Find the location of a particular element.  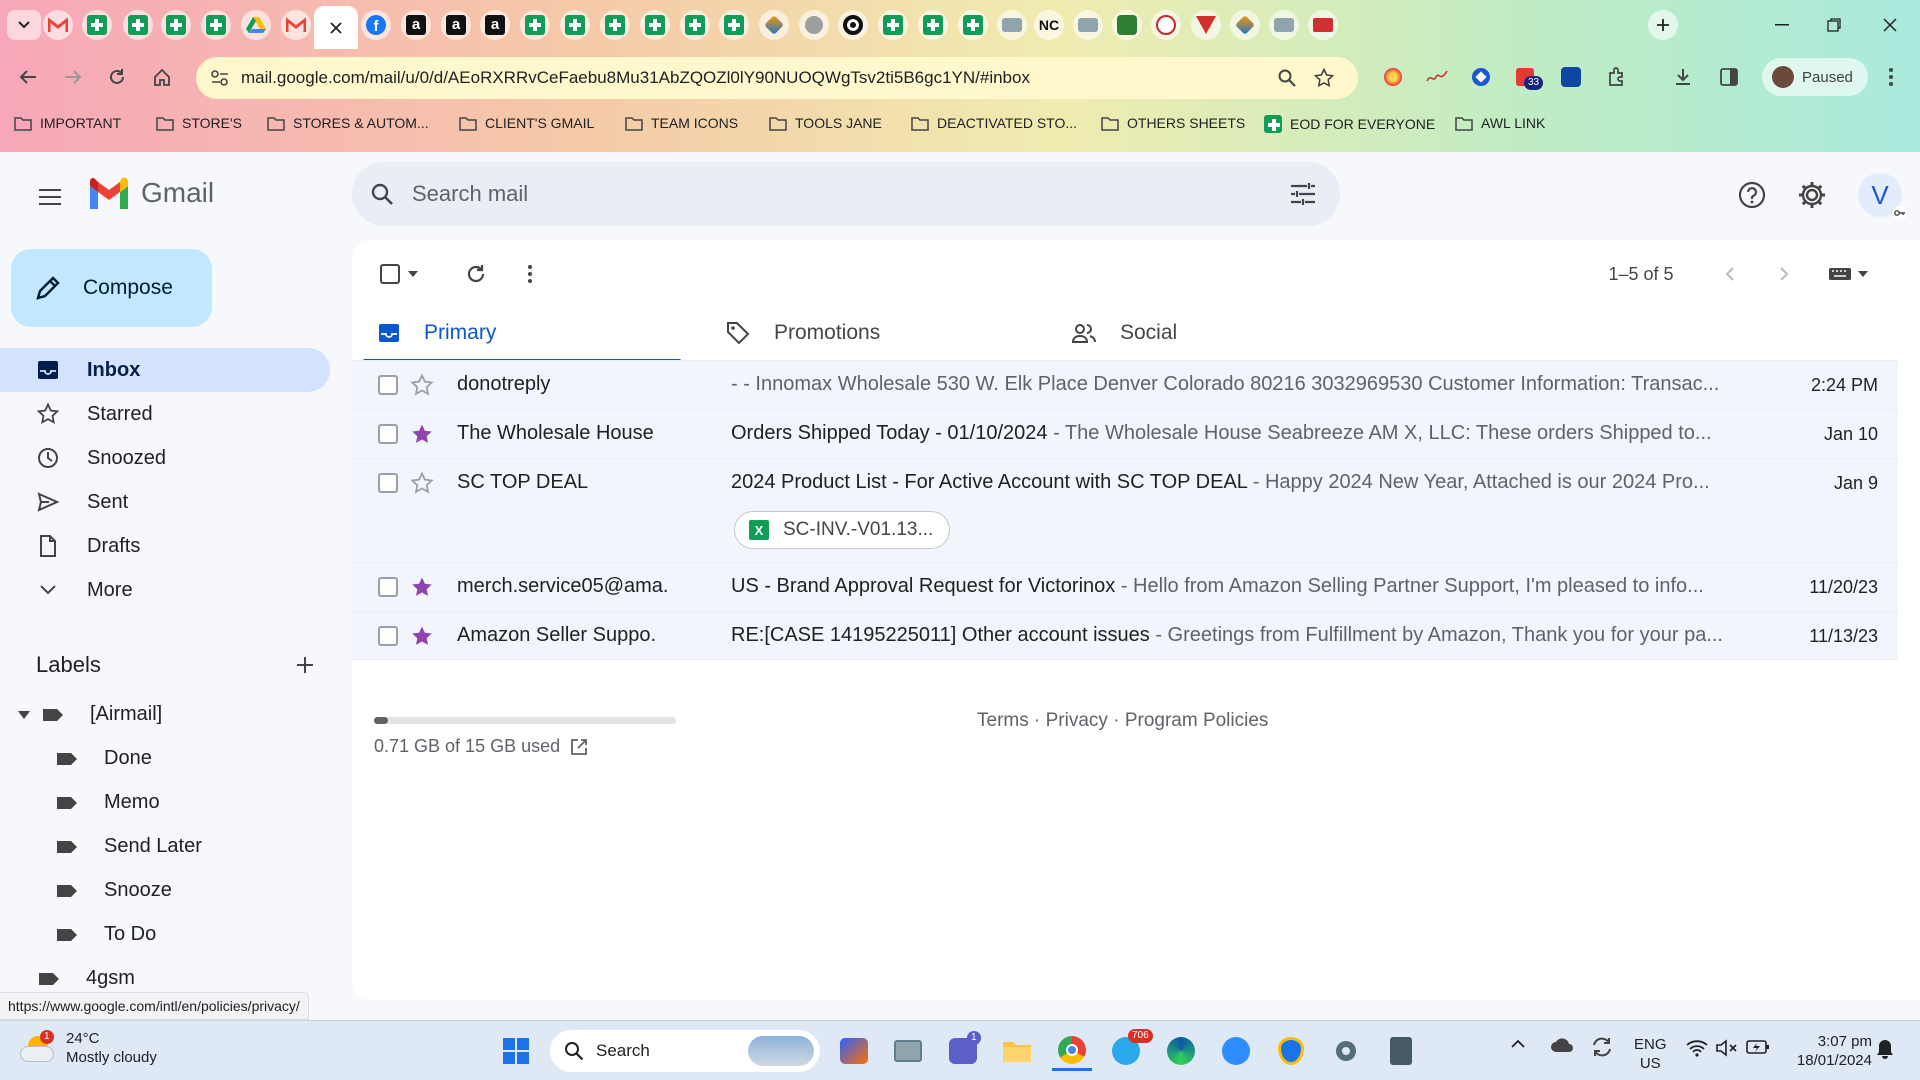

open-external-icon is located at coordinates (579, 747).